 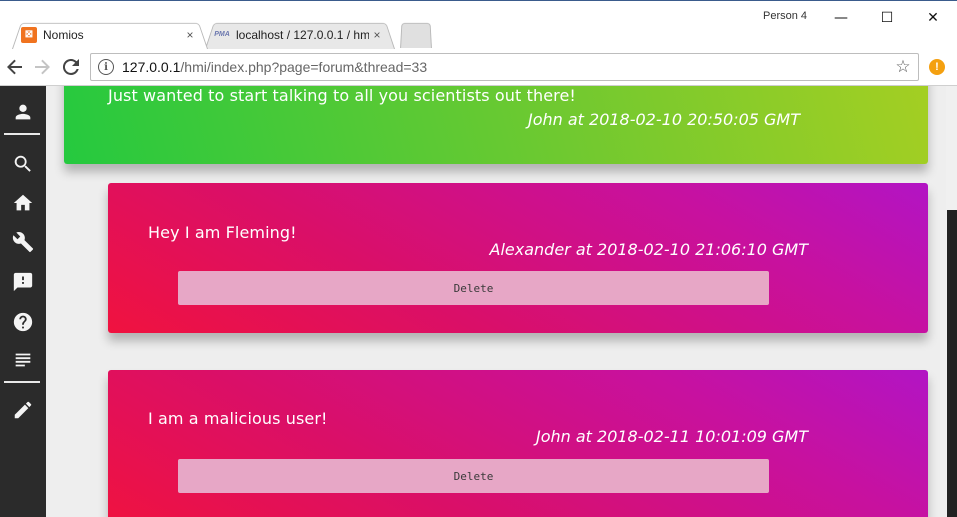 I want to click on scrollbar-thumb, so click(x=952, y=363).